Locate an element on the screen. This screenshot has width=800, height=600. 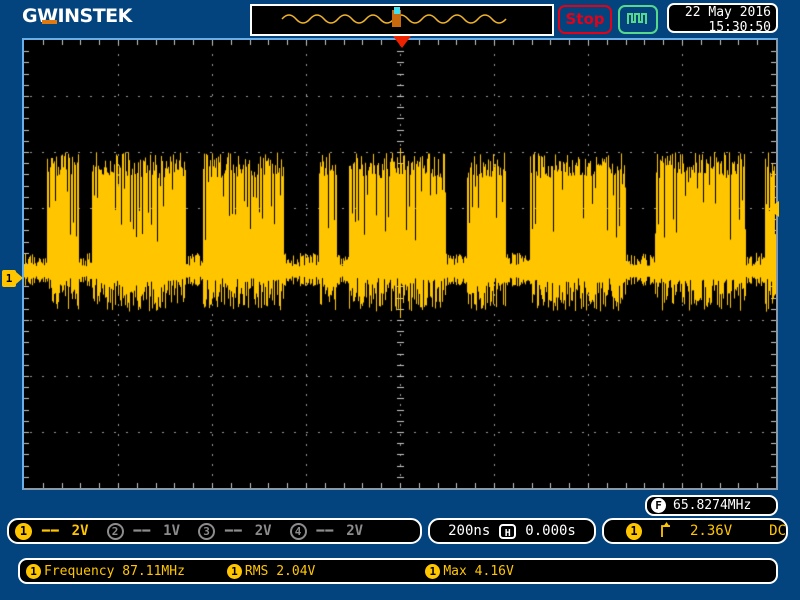
brand-logo: GWINSTEK is located at coordinates (77, 16).